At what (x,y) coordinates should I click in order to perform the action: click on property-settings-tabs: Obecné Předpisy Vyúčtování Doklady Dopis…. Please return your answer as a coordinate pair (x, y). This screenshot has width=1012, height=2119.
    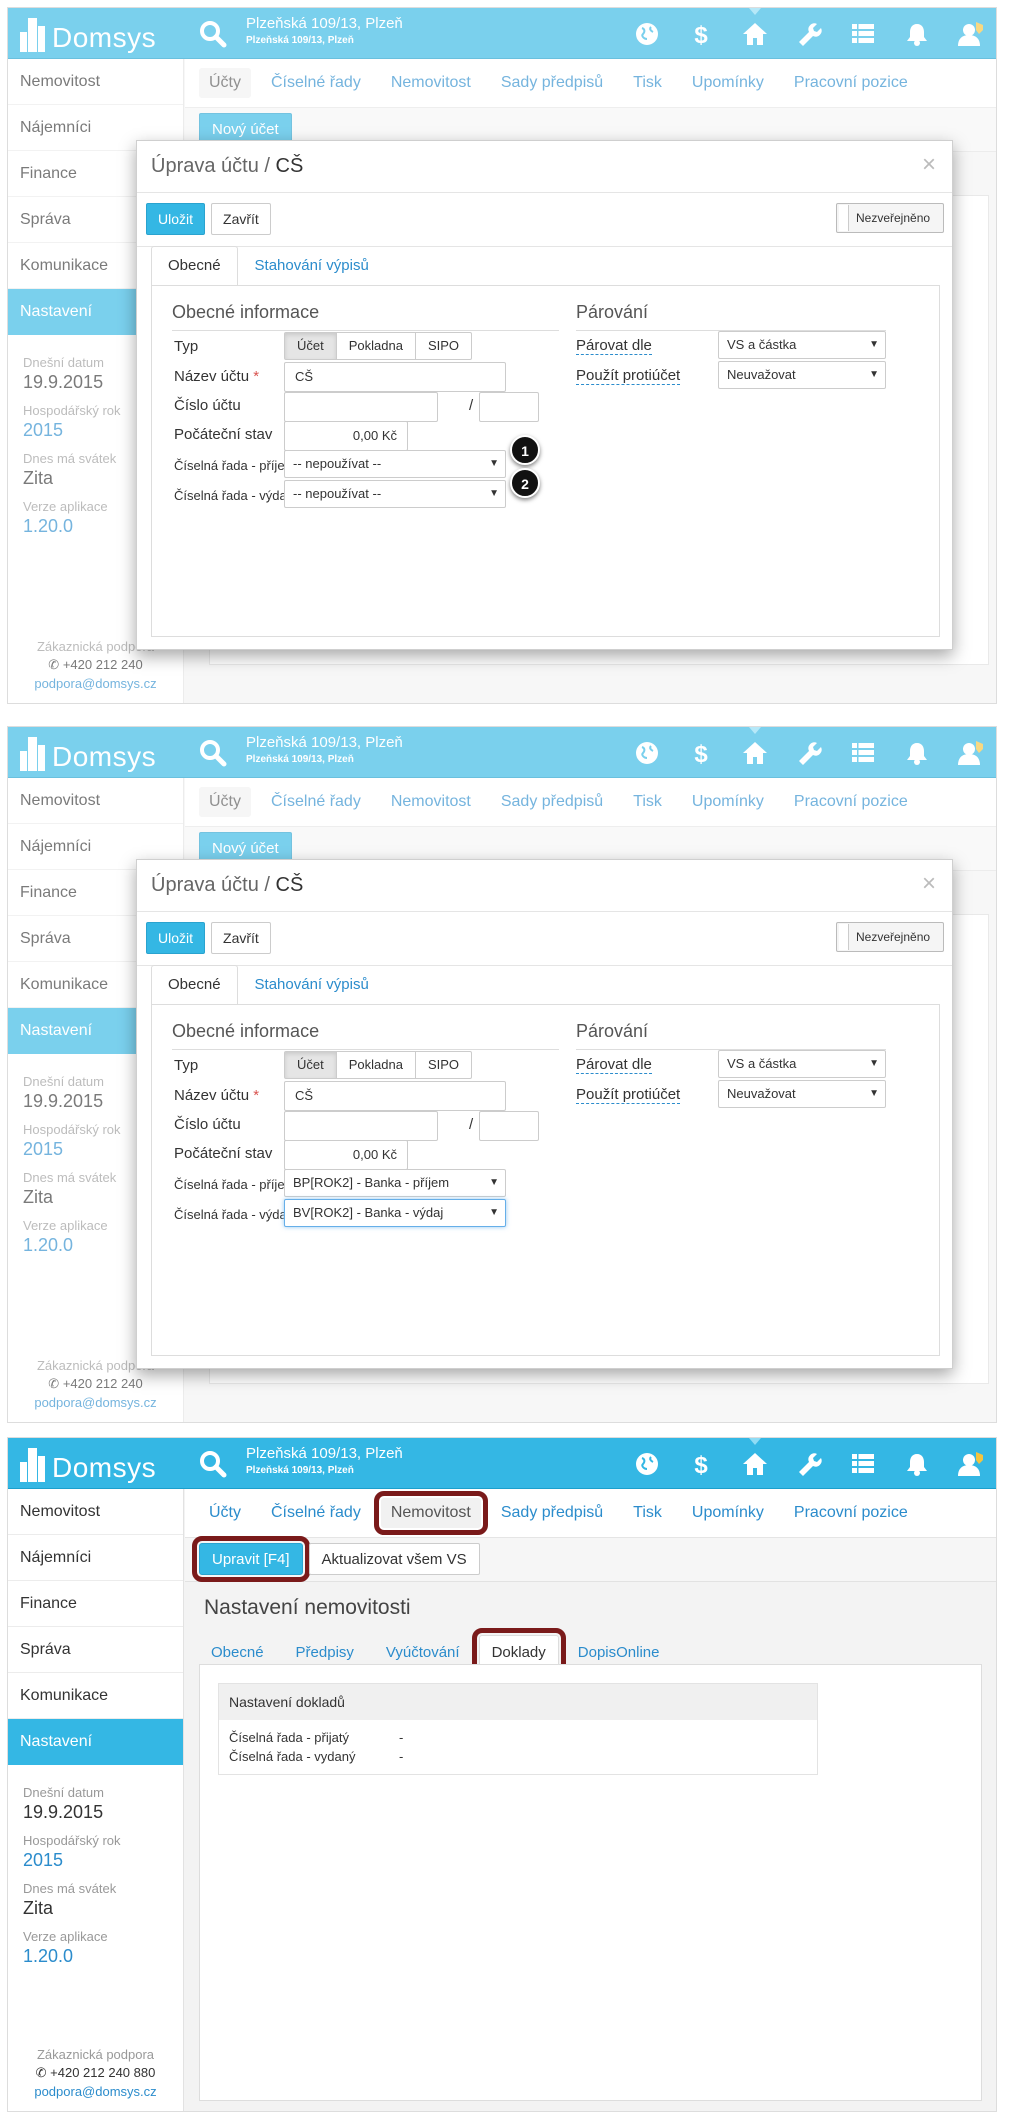
    Looking at the image, I should click on (590, 1648).